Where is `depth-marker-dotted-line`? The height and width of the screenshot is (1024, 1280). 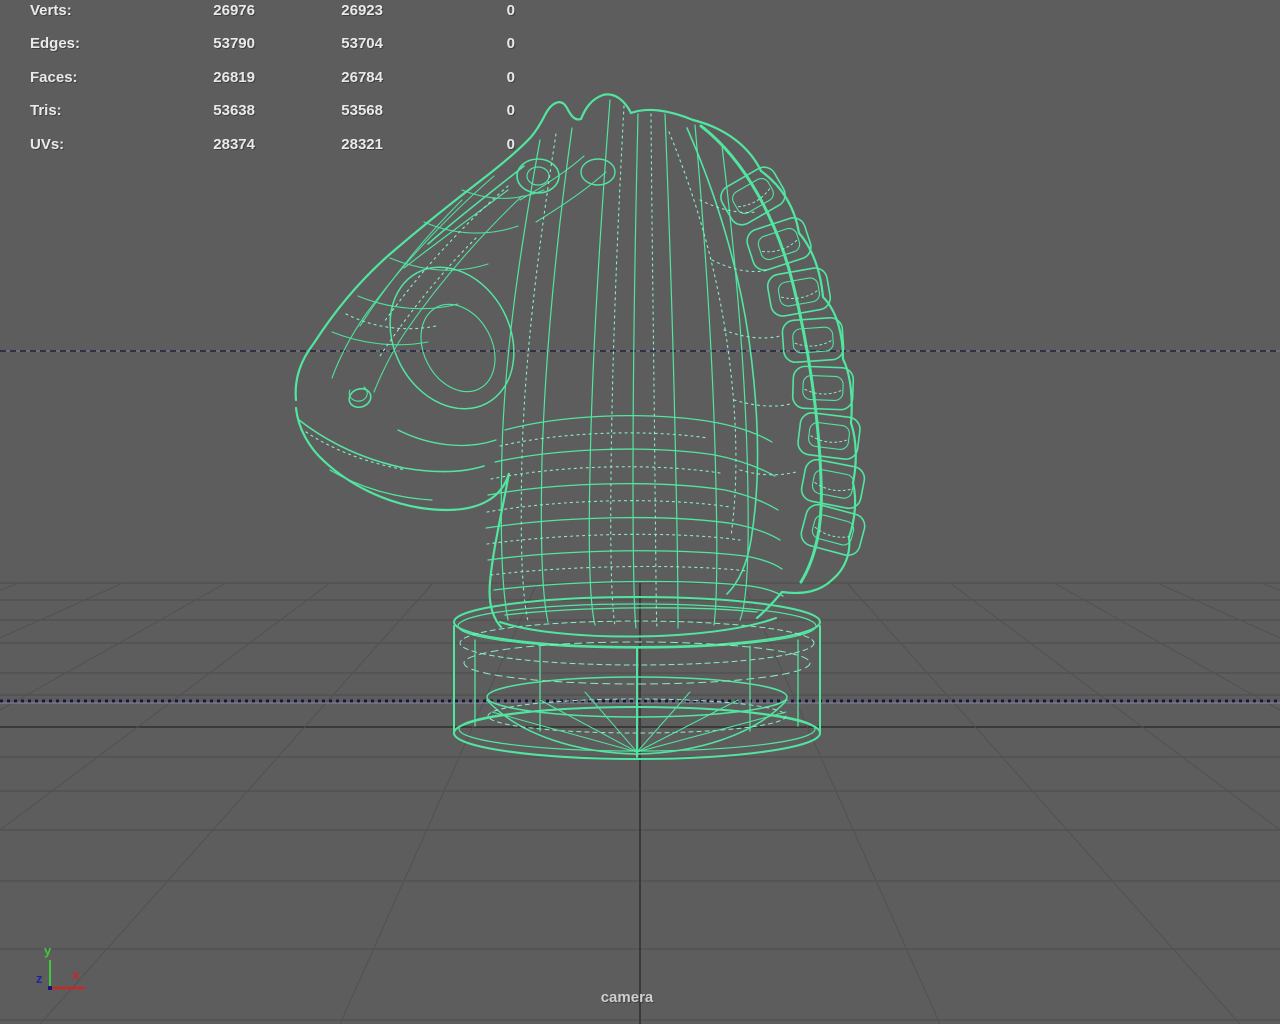
depth-marker-dotted-line is located at coordinates (640, 701).